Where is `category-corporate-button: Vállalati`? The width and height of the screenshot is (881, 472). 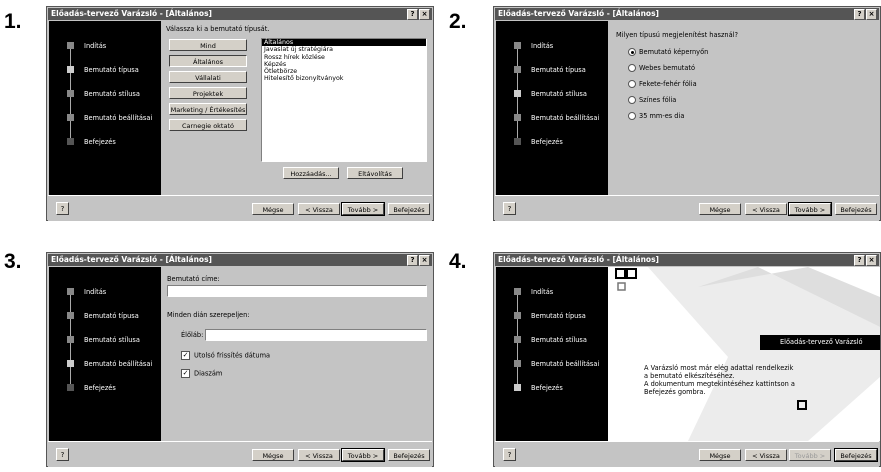 category-corporate-button: Vállalati is located at coordinates (208, 77).